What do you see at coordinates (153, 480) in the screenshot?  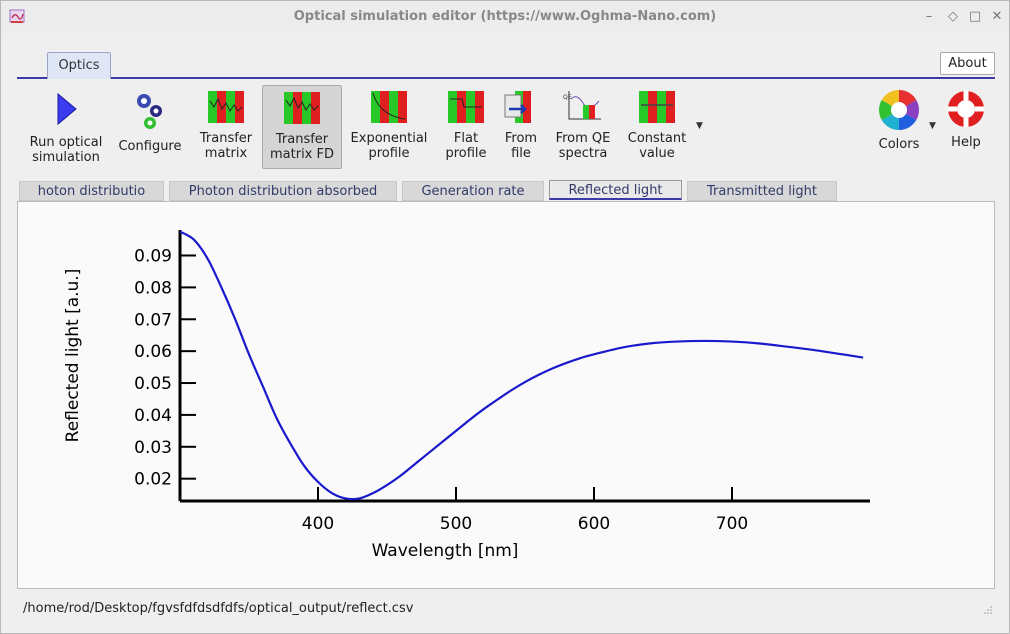 I see `y-tick-label: 0.02` at bounding box center [153, 480].